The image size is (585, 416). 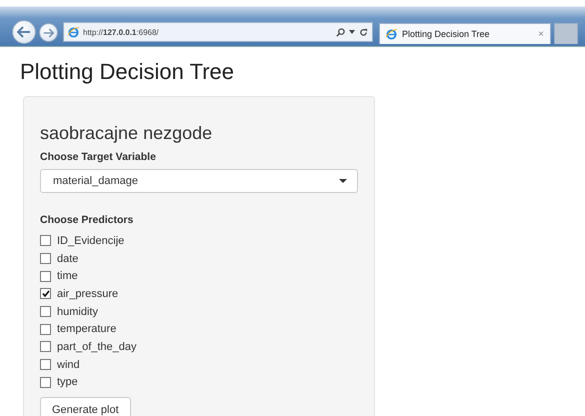 I want to click on address-bar: http://127.0.0.1:6968/, so click(x=218, y=32).